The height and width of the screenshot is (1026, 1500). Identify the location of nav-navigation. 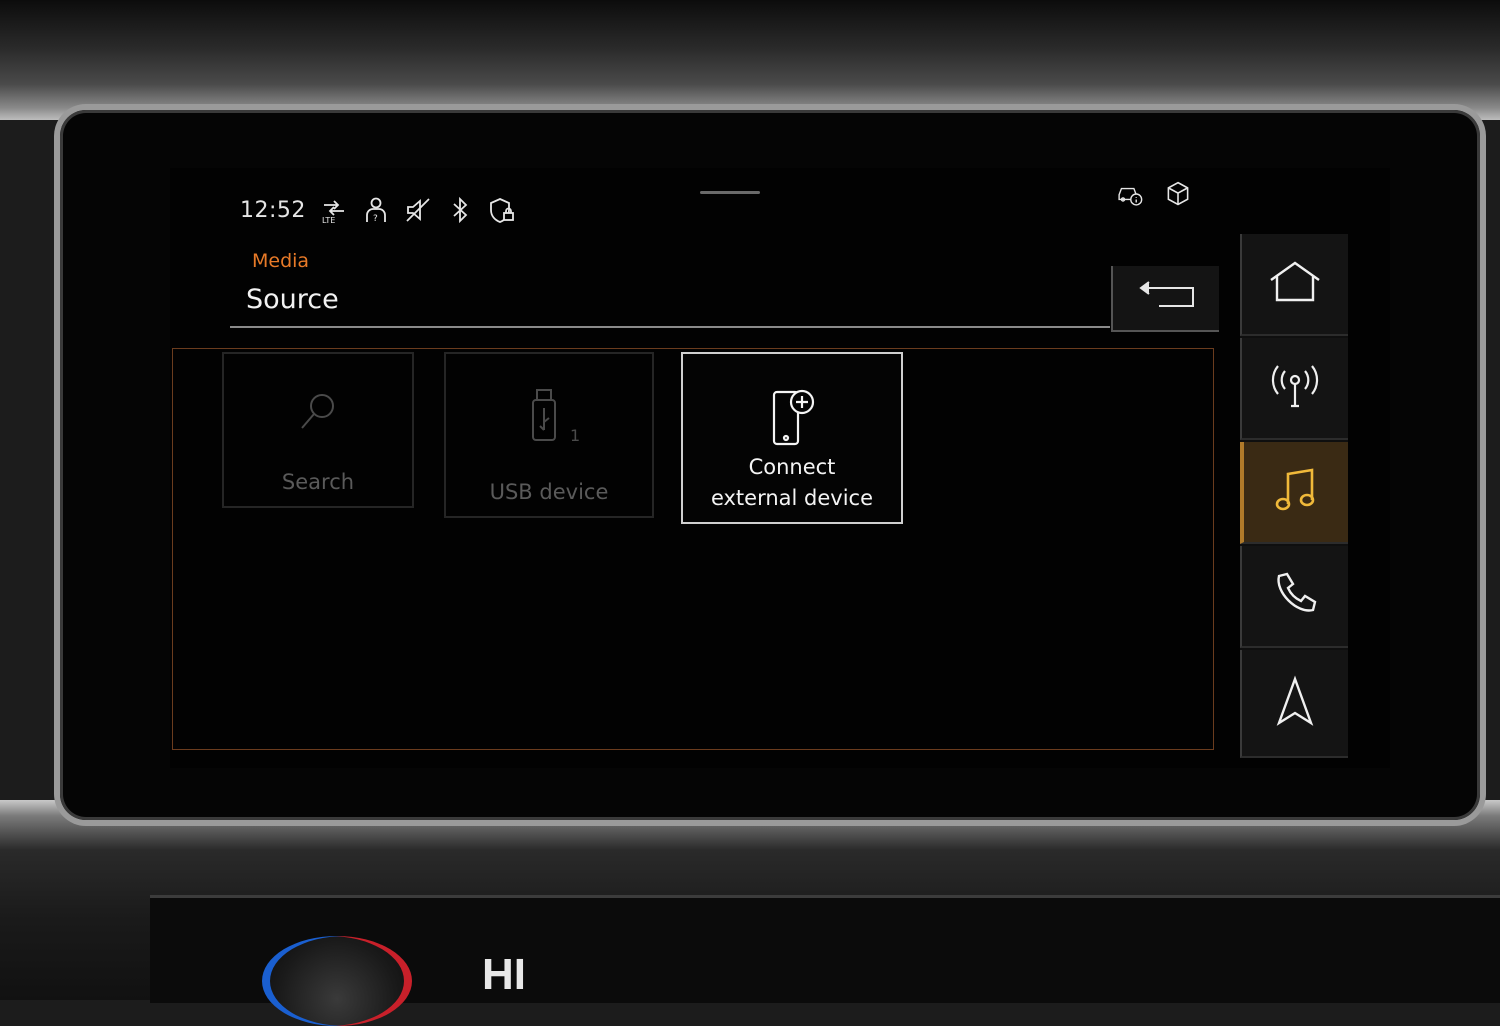
(1294, 704).